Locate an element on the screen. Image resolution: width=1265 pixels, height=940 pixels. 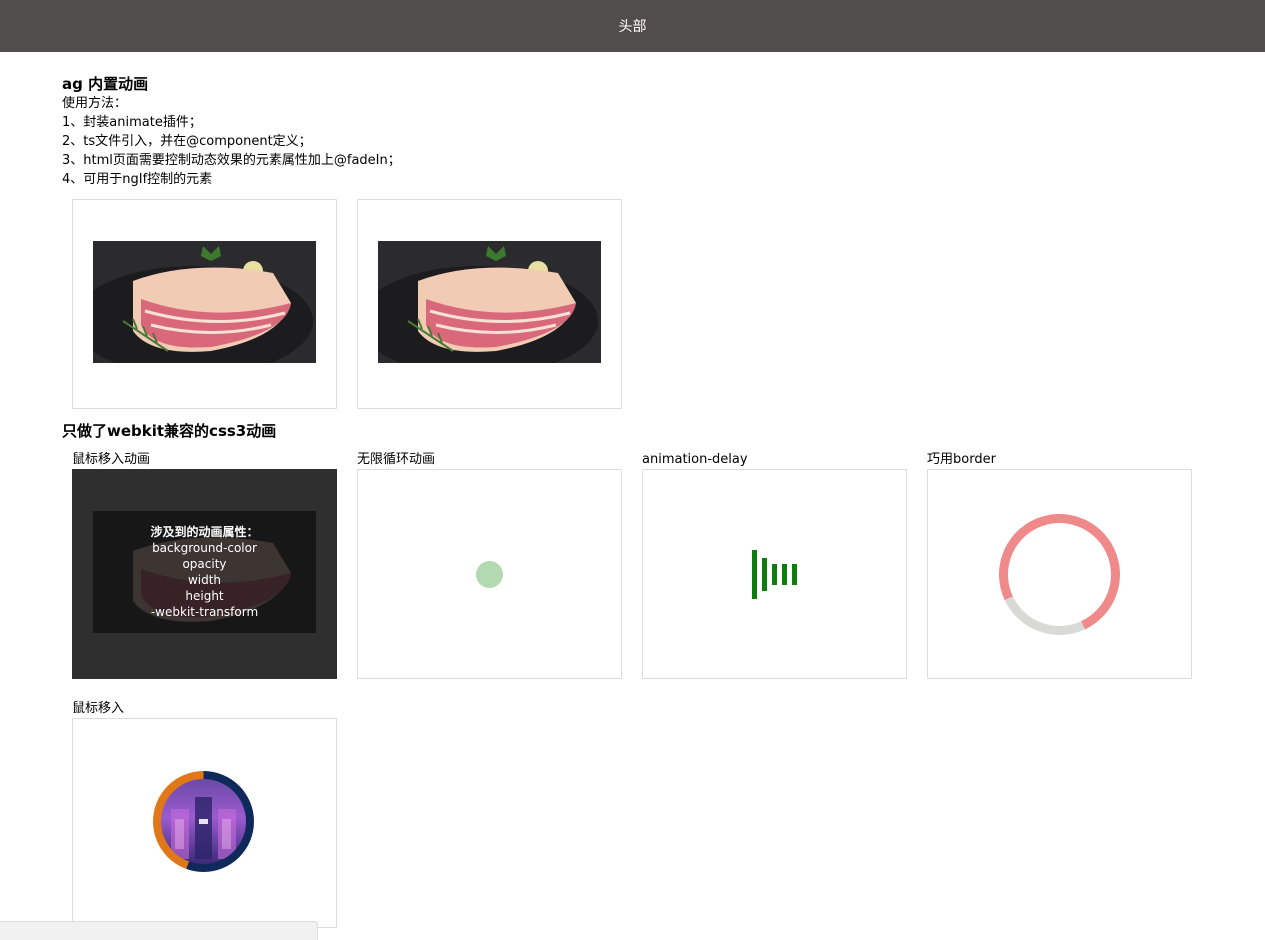
overlay-item: height is located at coordinates (204, 596).